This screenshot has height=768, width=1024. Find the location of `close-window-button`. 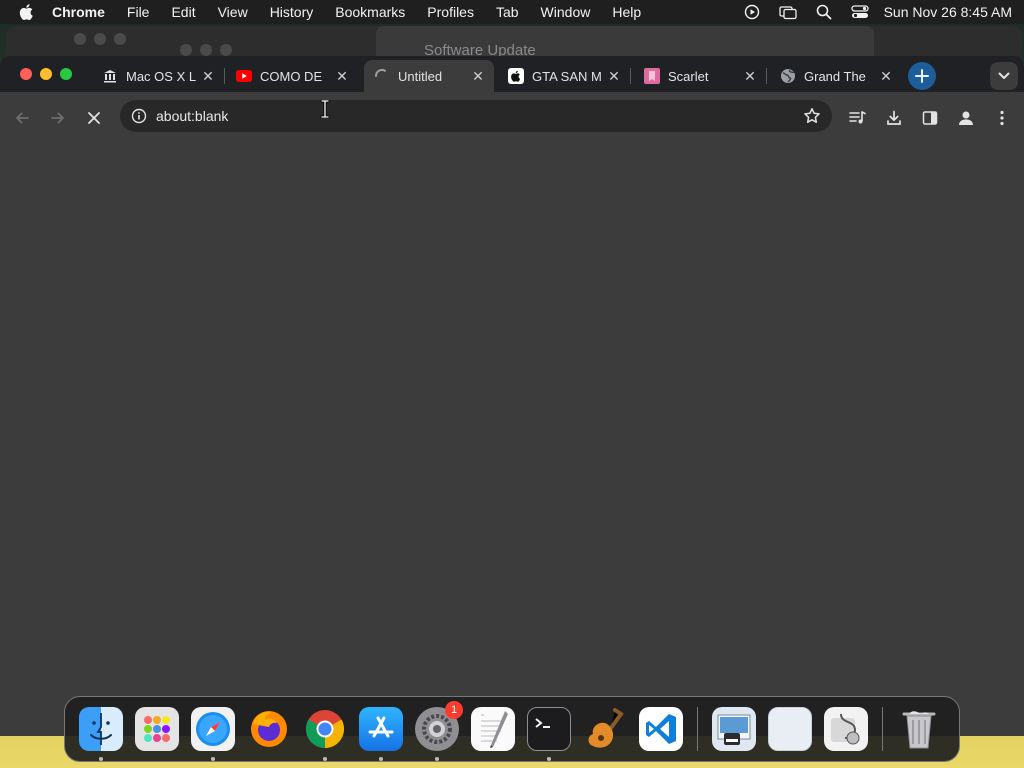

close-window-button is located at coordinates (26, 74).